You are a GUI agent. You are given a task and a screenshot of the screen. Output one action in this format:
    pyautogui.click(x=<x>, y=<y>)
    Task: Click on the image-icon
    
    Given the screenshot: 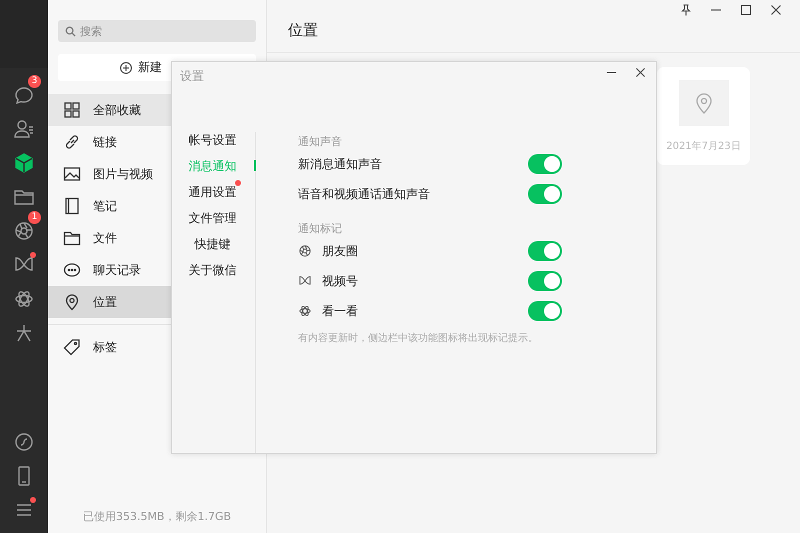 What is the action you would take?
    pyautogui.click(x=72, y=174)
    